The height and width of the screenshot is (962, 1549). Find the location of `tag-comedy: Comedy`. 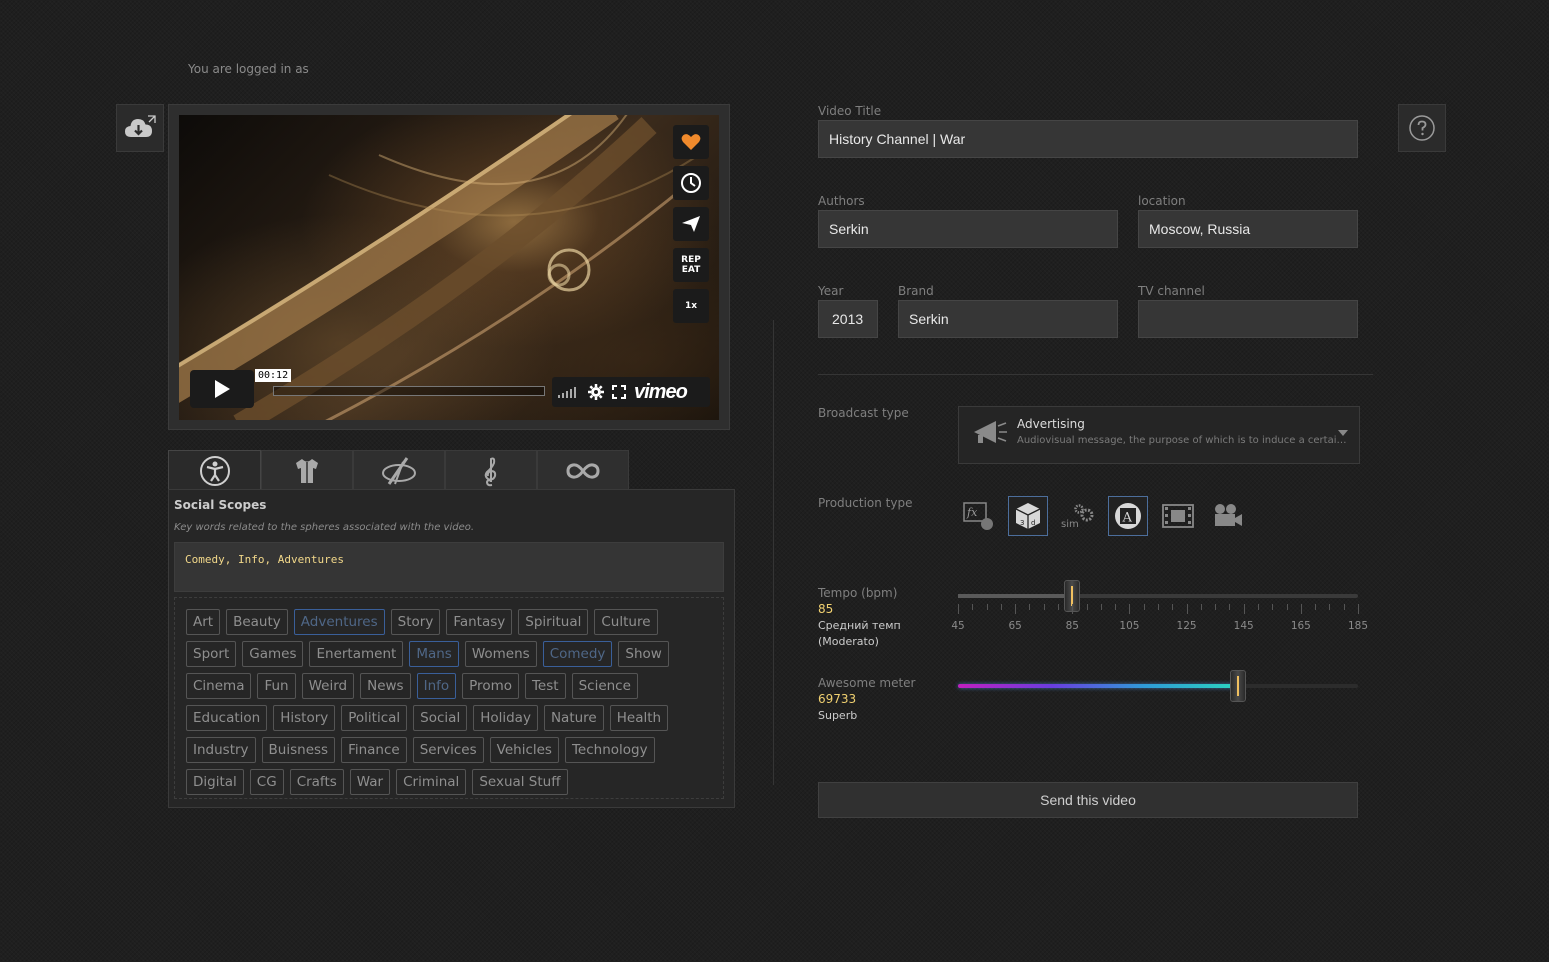

tag-comedy: Comedy is located at coordinates (577, 654).